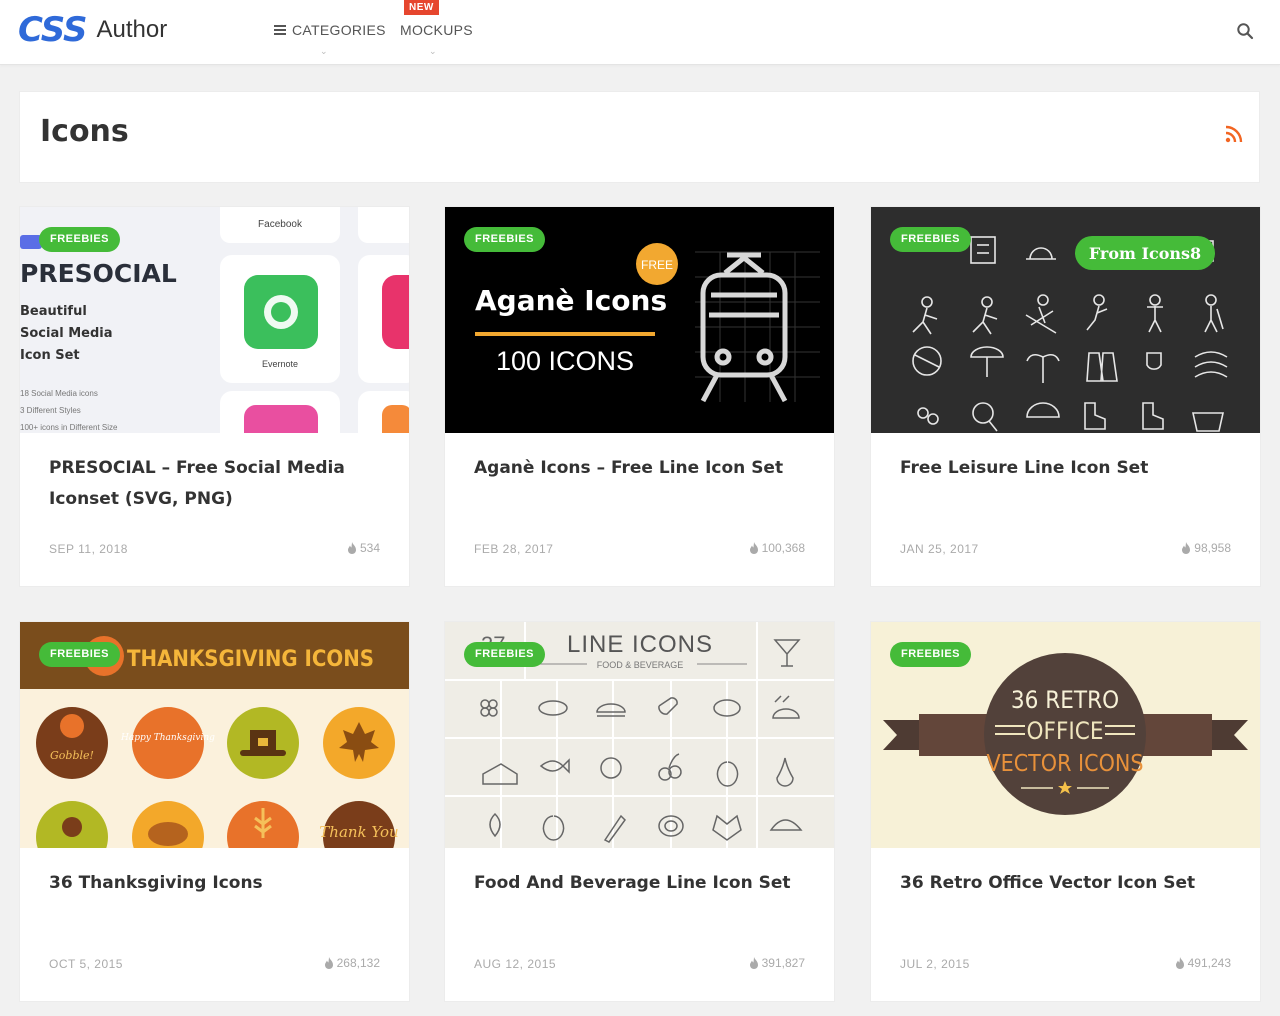 This screenshot has width=1280, height=1016. I want to click on view-count: 268,132, so click(352, 963).